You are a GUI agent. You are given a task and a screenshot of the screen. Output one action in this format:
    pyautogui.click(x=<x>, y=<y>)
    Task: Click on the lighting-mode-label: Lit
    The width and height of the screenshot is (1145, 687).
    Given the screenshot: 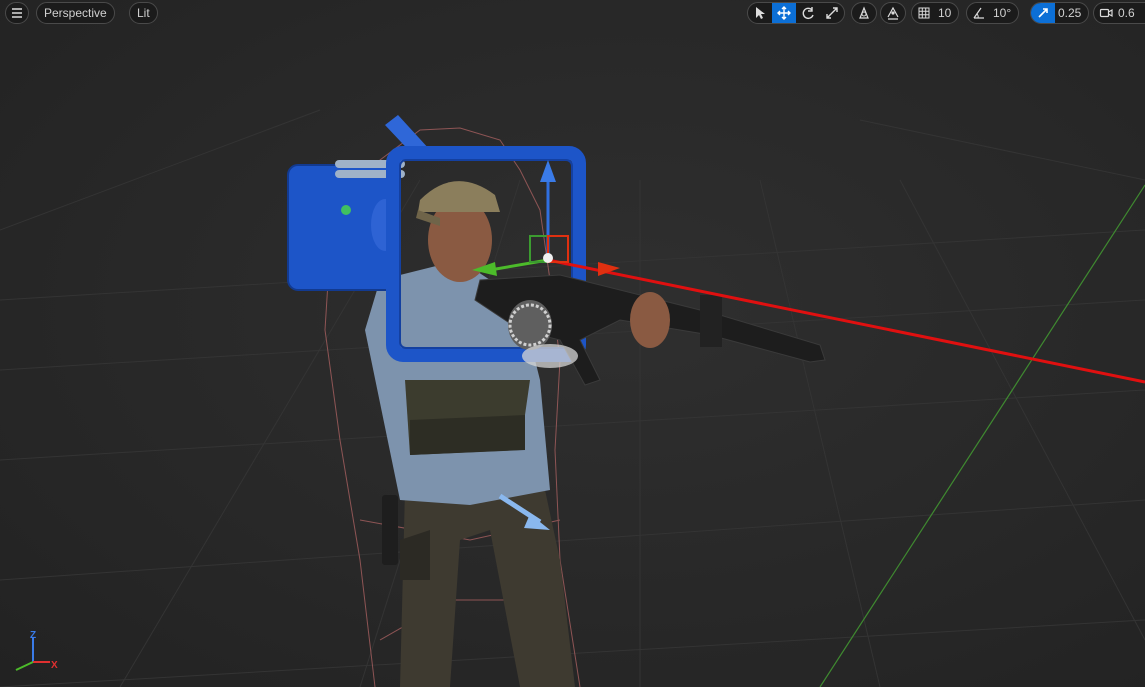 What is the action you would take?
    pyautogui.click(x=143, y=13)
    